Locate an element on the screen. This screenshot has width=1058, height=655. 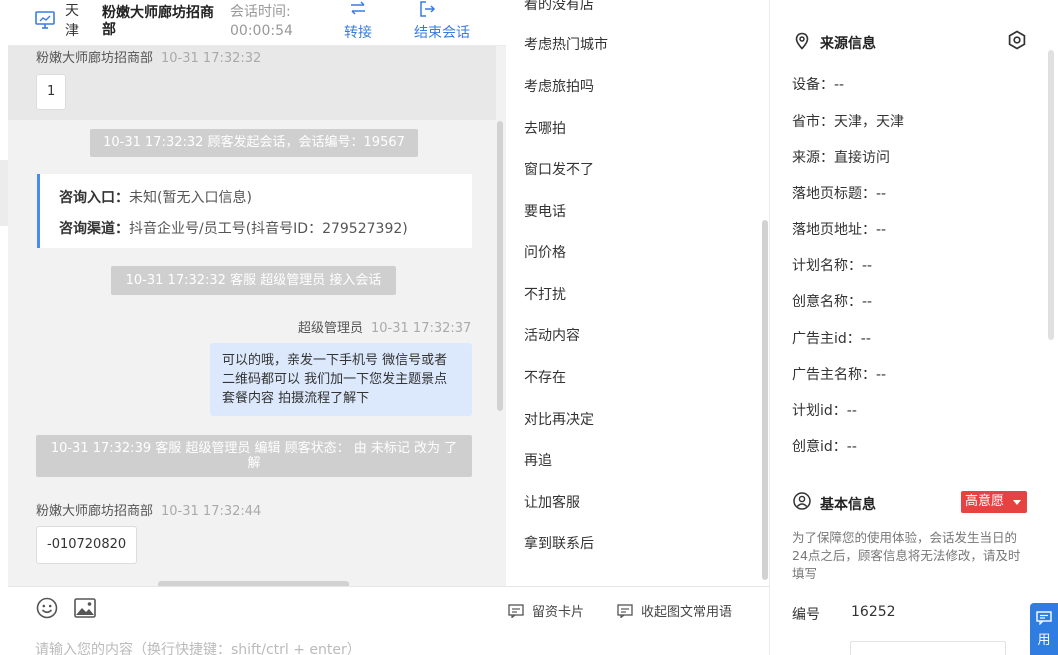
customer-number-value: 16252 is located at coordinates (873, 612).